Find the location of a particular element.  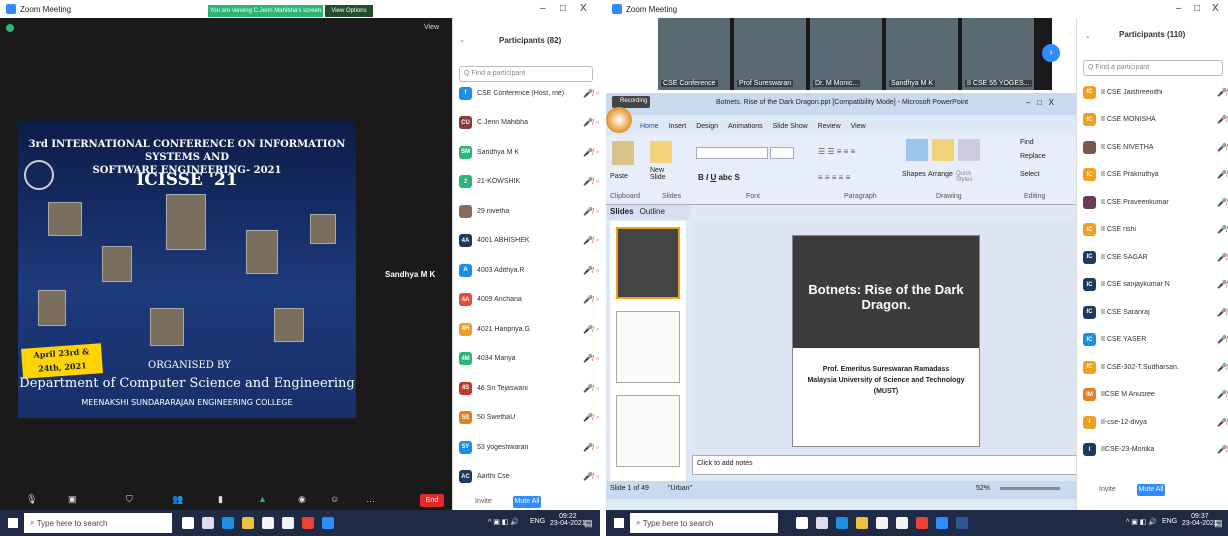

zoom-level: 52% is located at coordinates (983, 488).